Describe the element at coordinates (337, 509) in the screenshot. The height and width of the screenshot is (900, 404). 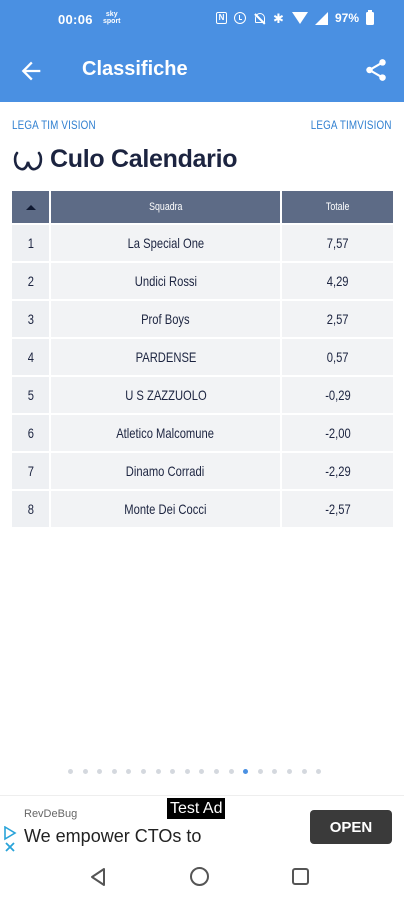
I see `row-total: -2,57` at that location.